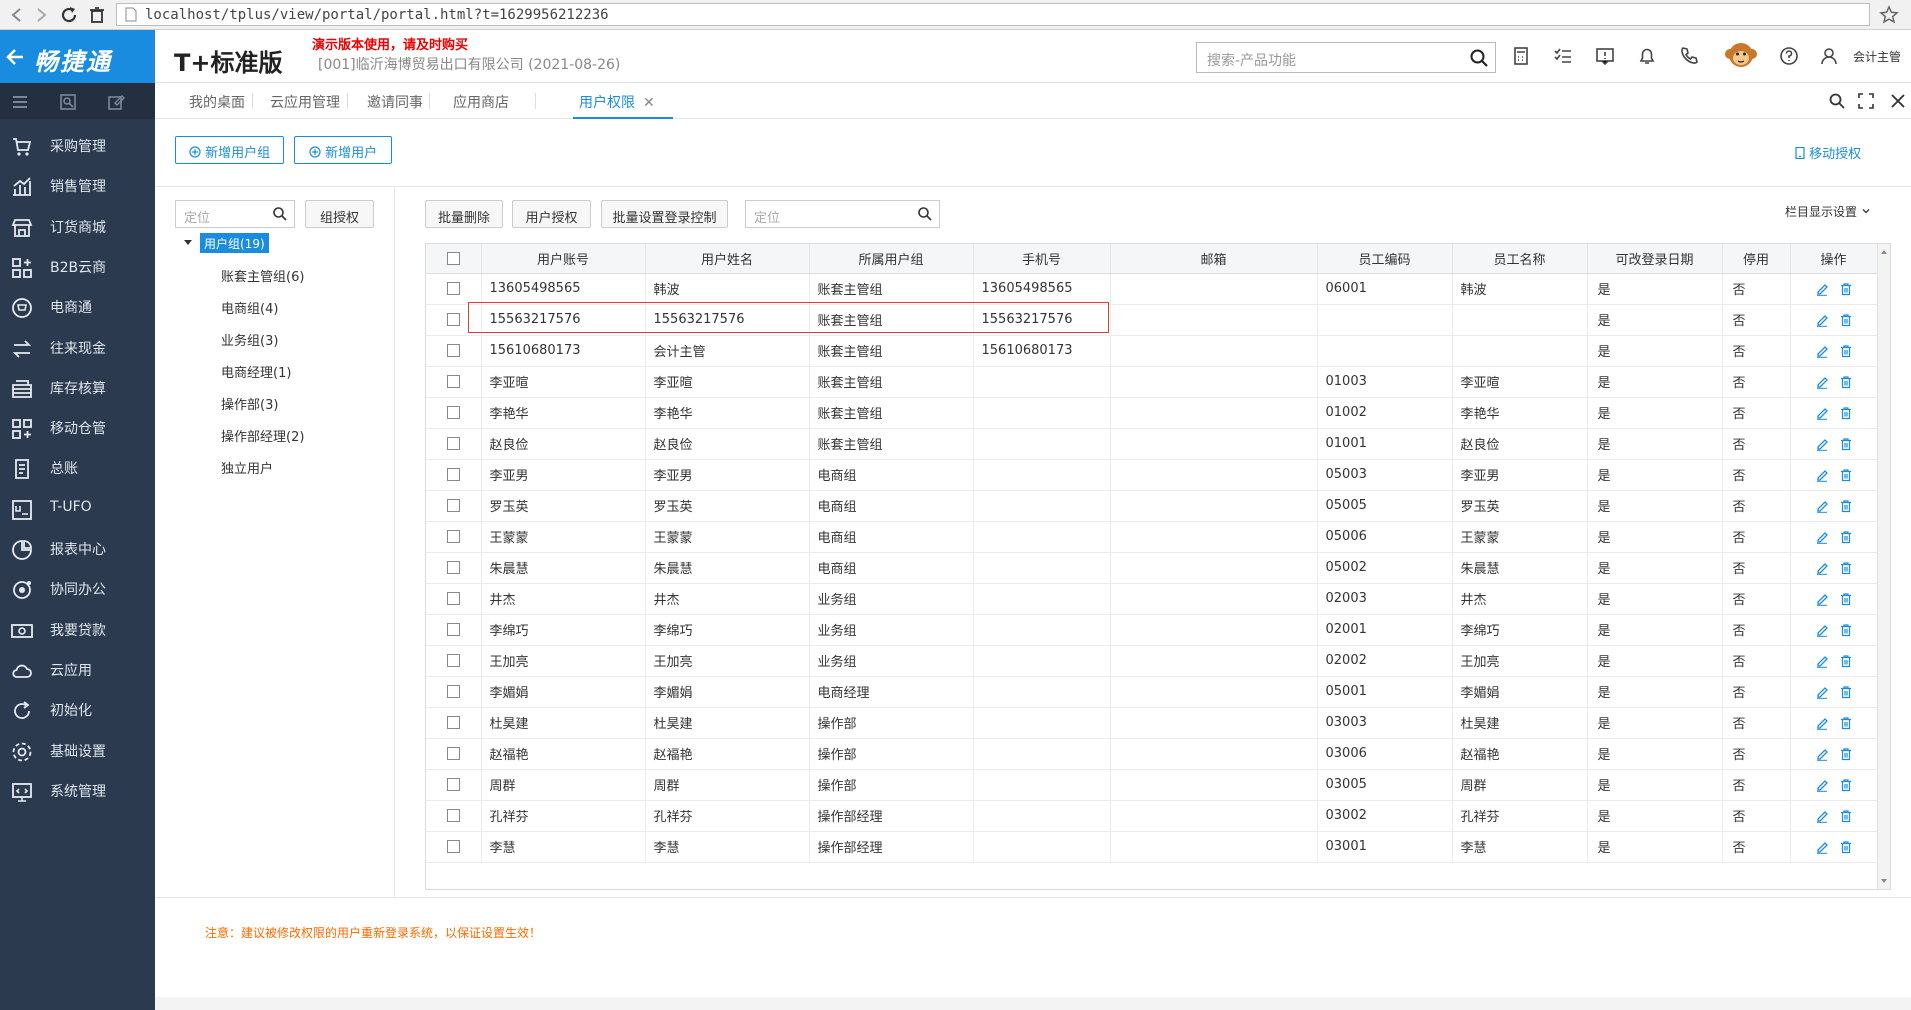 This screenshot has width=1911, height=1010. I want to click on sidebar-item: 往来现金, so click(77, 347).